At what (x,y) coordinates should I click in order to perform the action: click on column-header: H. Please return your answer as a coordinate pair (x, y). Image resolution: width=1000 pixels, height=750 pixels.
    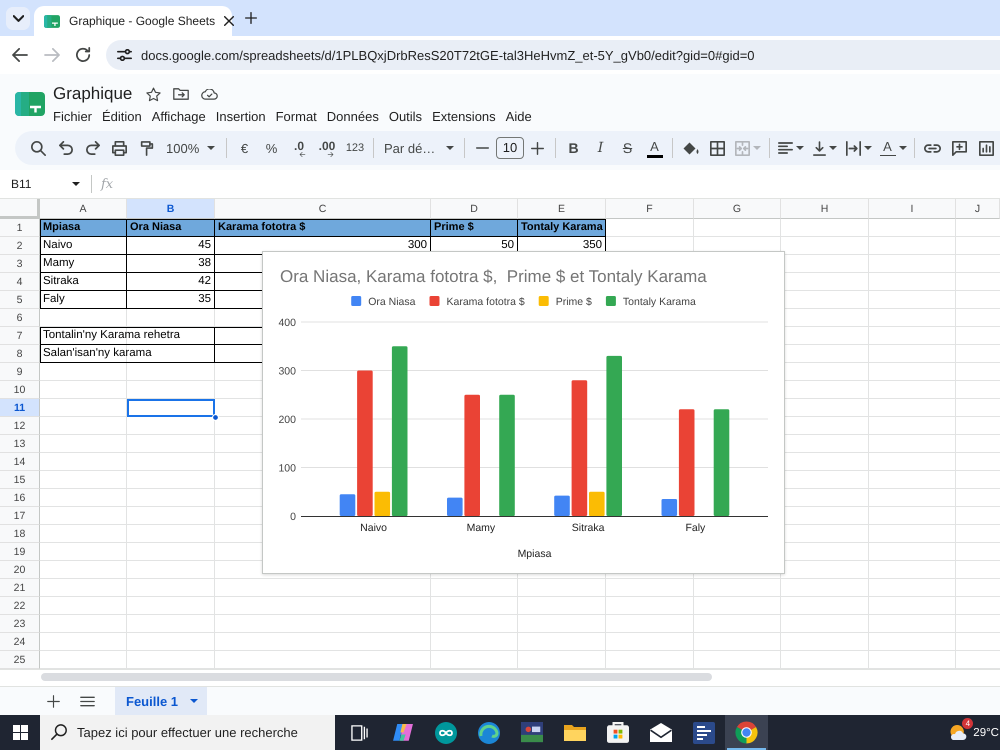
    Looking at the image, I should click on (825, 209).